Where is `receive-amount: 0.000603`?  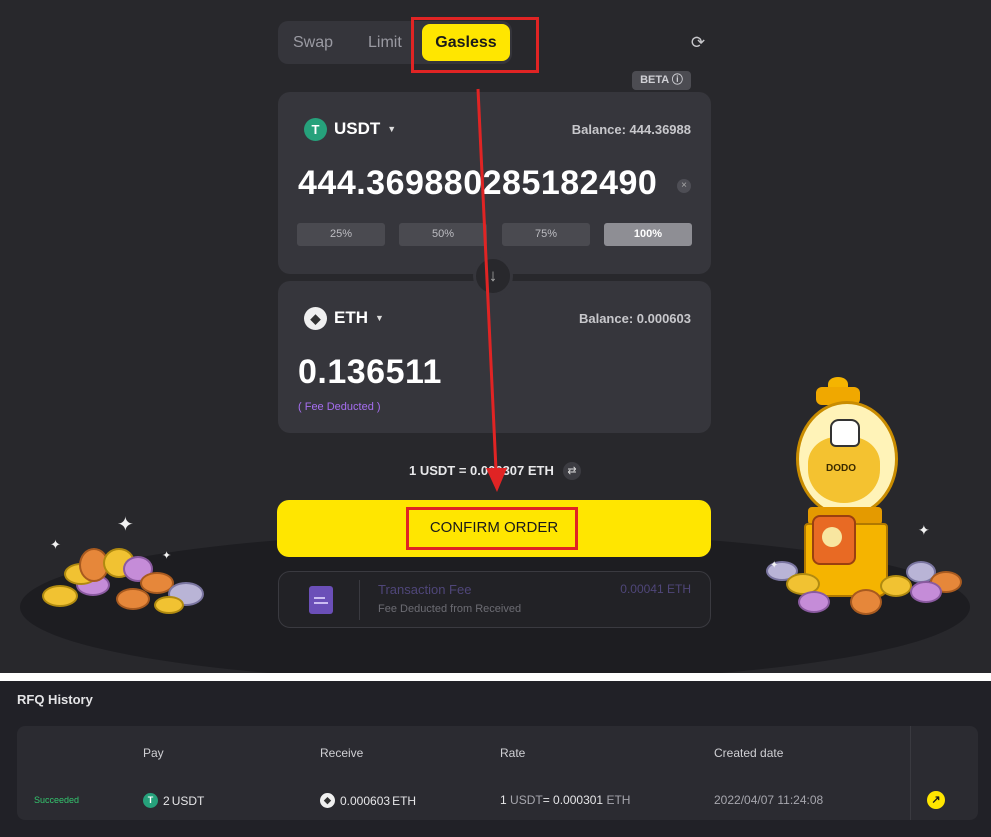 receive-amount: 0.000603 is located at coordinates (365, 800).